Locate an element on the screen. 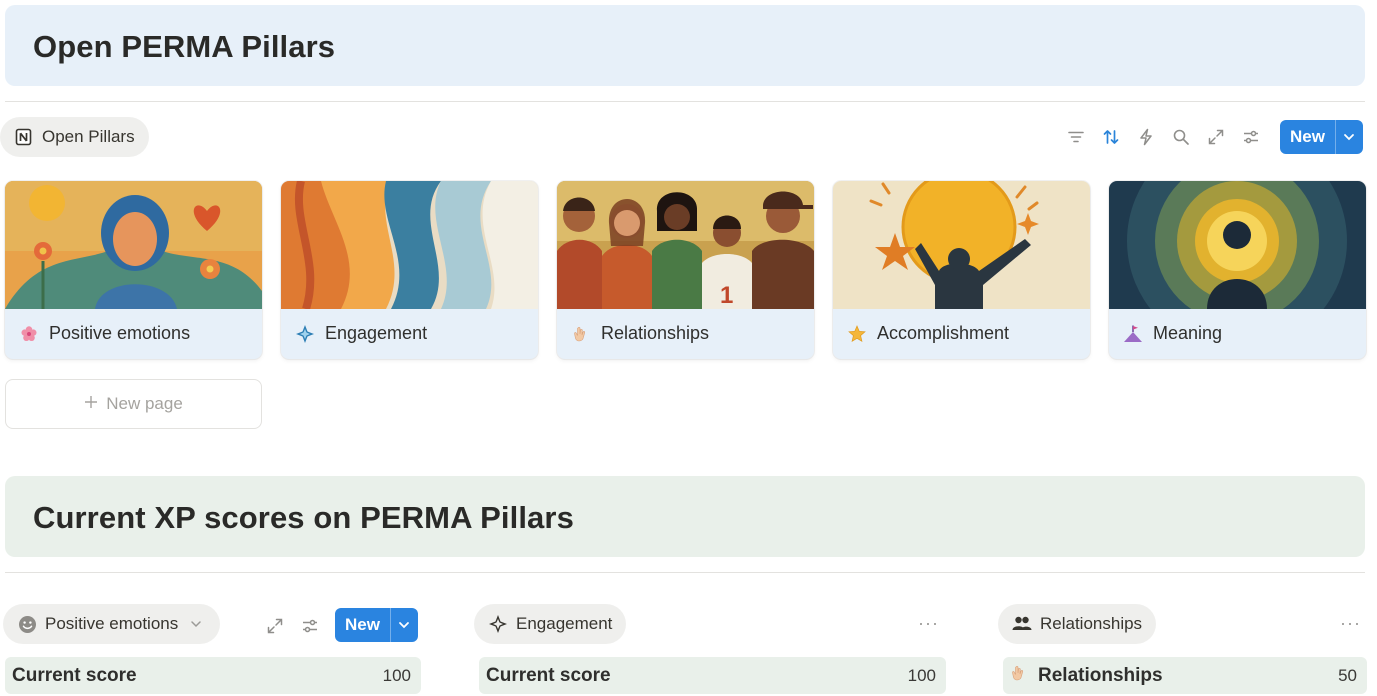 The height and width of the screenshot is (696, 1377). people-icon is located at coordinates (1022, 624).